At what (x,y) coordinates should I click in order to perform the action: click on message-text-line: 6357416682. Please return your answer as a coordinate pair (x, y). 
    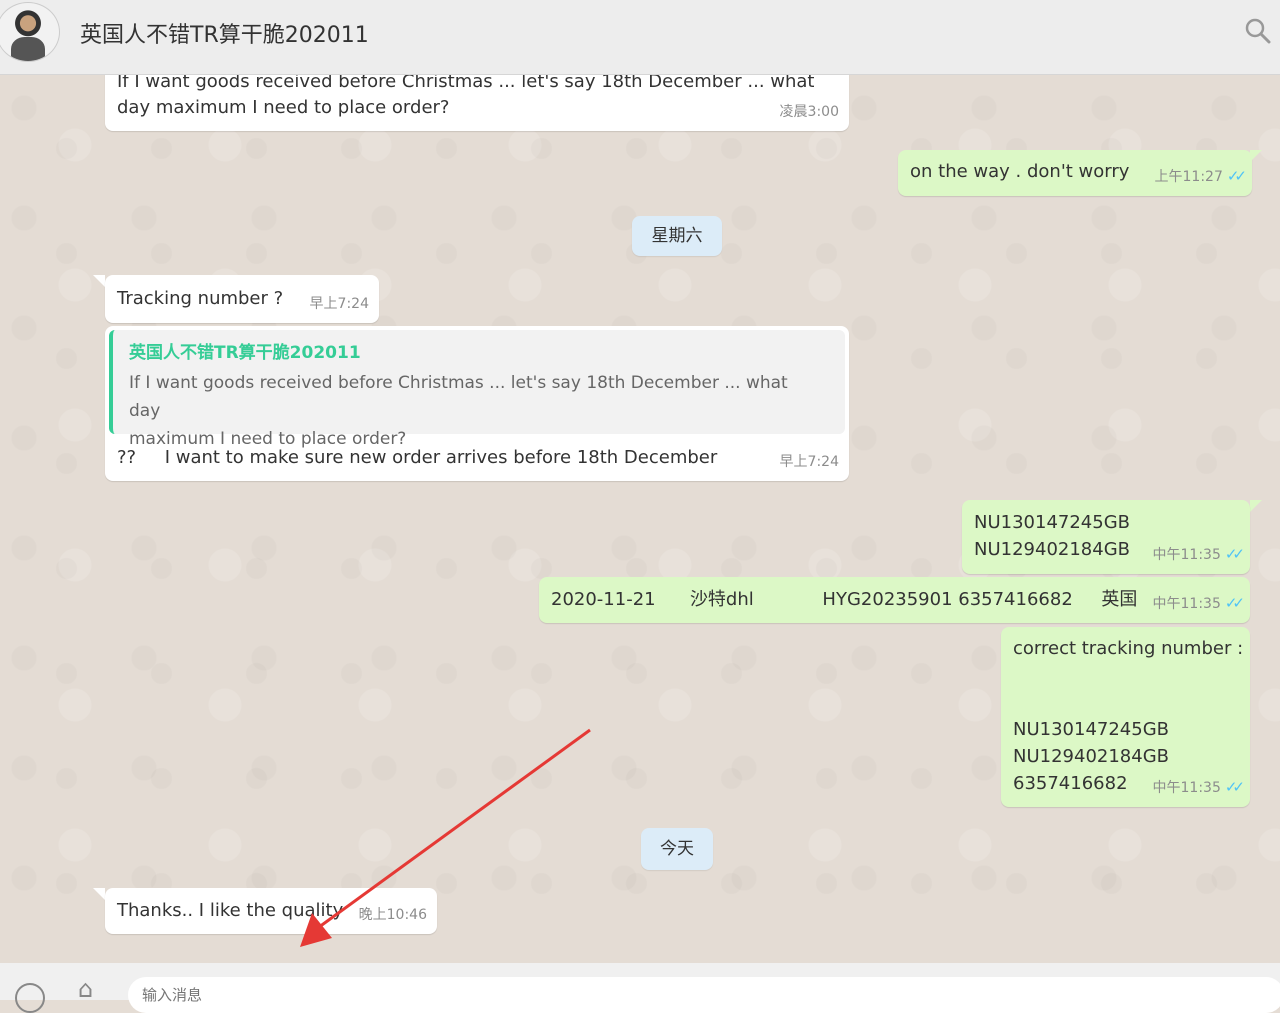
    Looking at the image, I should click on (1070, 783).